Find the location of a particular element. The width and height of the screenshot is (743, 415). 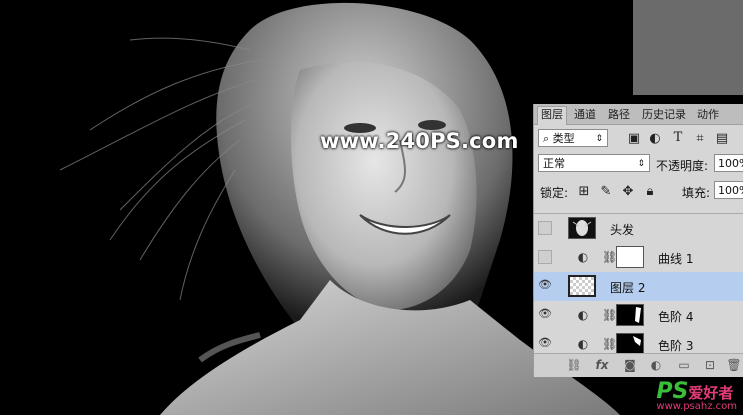

lock-label: 锁定: is located at coordinates (554, 193).